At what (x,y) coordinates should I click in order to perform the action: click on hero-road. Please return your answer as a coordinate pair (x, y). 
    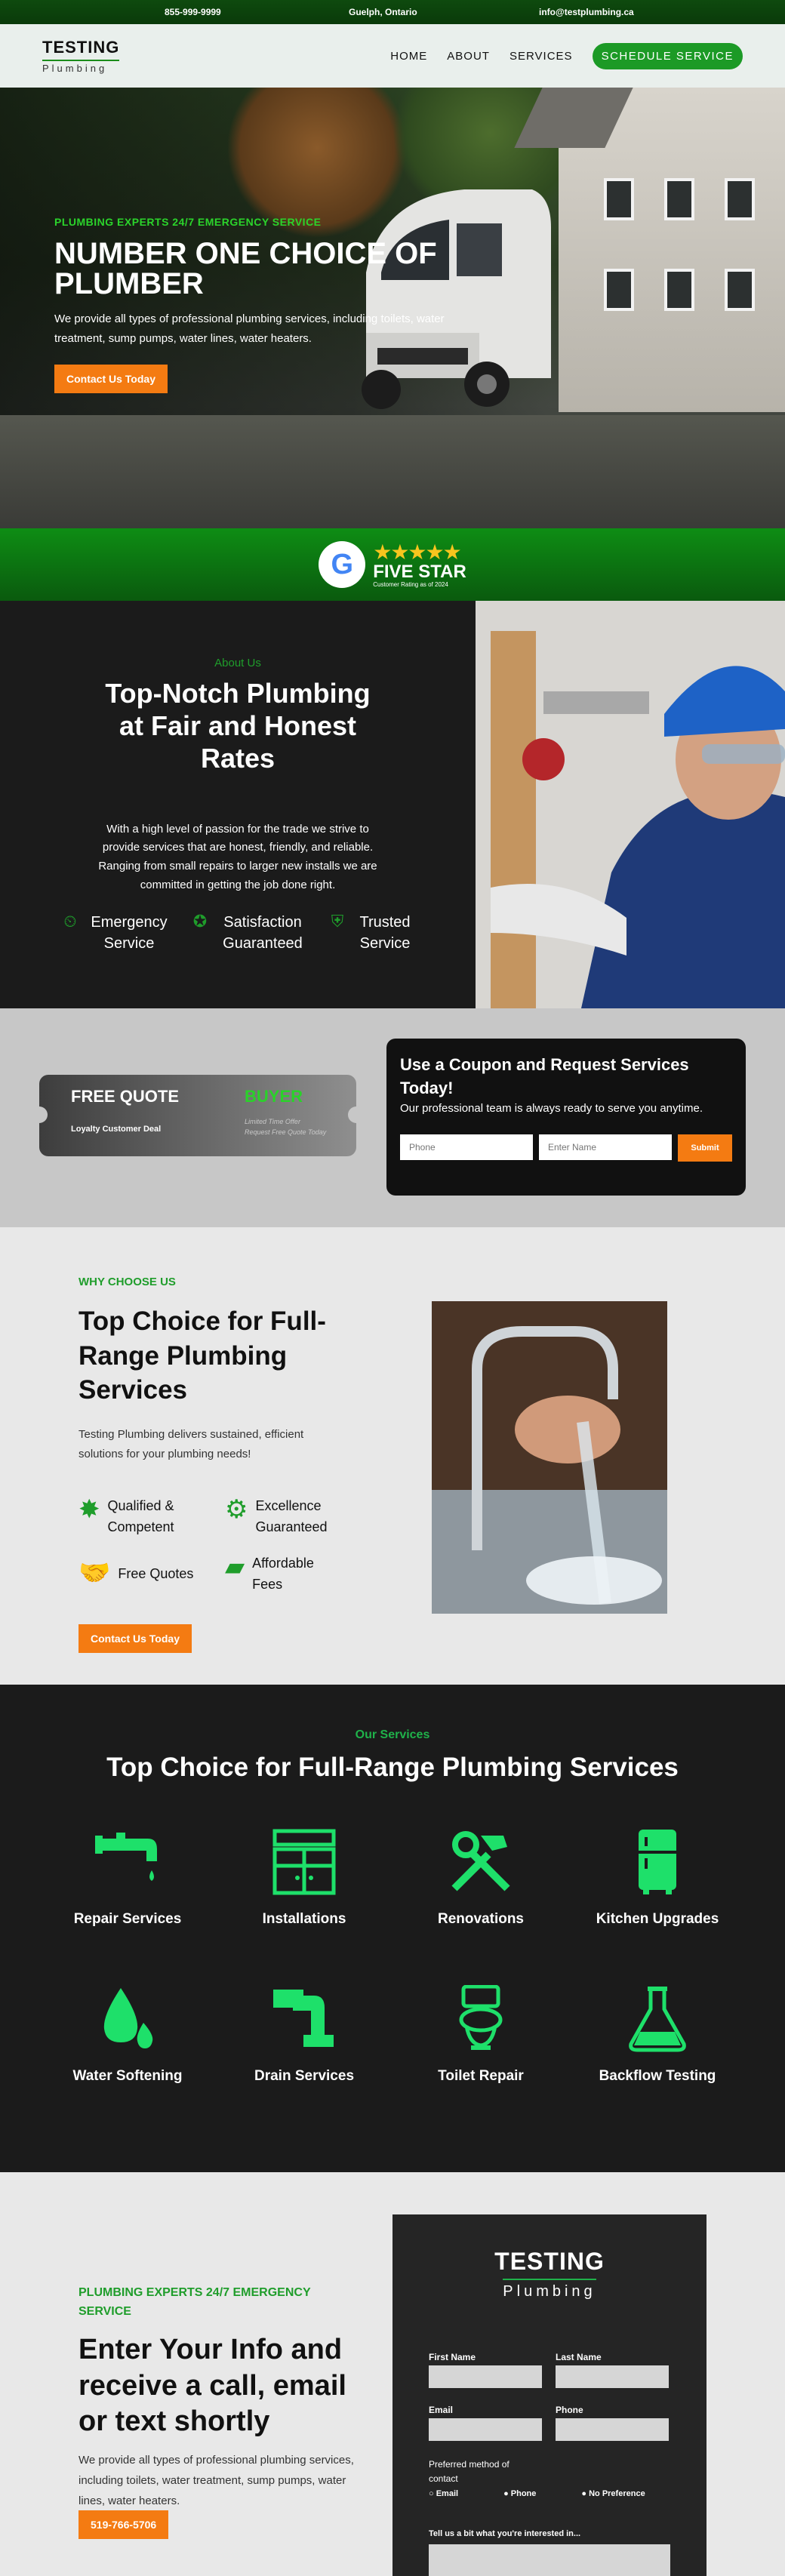
    Looking at the image, I should click on (392, 471).